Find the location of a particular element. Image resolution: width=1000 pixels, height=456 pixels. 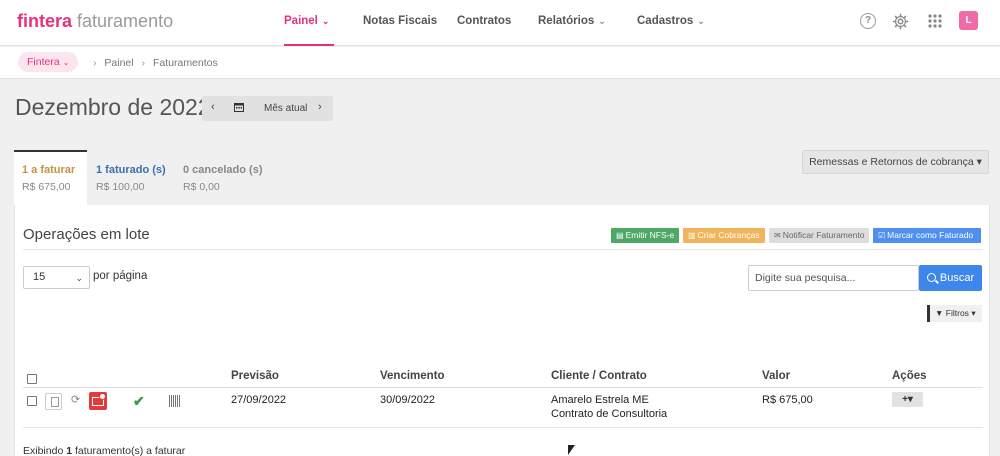

col-header-vencimento: Vencimento is located at coordinates (412, 376).